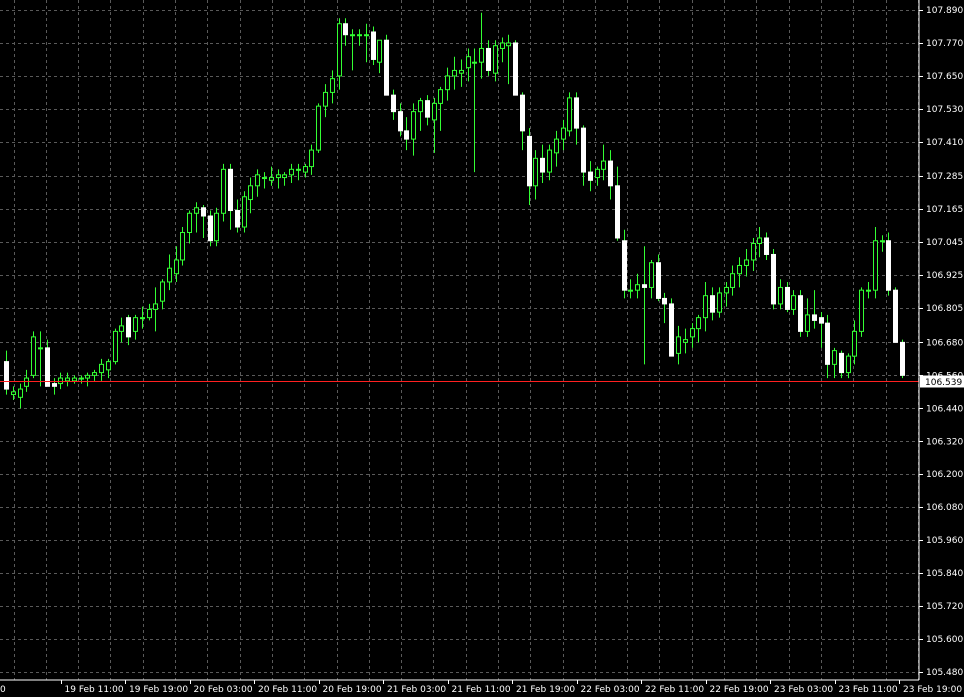 The image size is (964, 697). Describe the element at coordinates (352, 690) in the screenshot. I see `time-tick-label: 20 Feb 19:00` at that location.